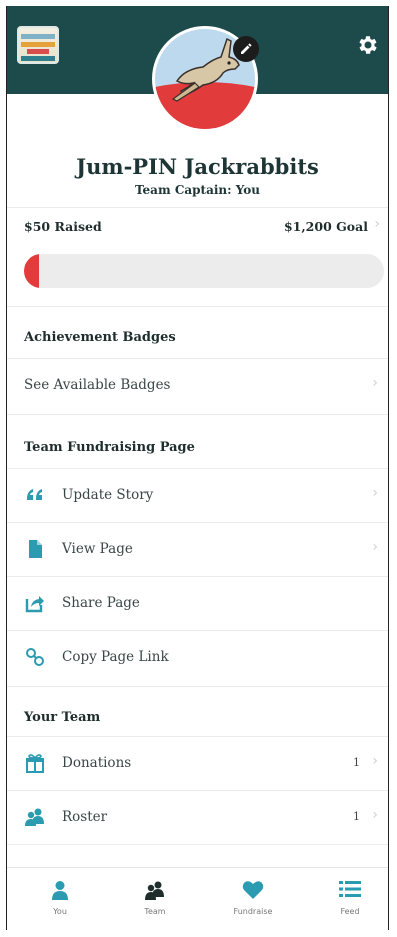 The height and width of the screenshot is (937, 397). What do you see at coordinates (197, 550) in the screenshot?
I see `view-page-row: View Page ›` at bounding box center [197, 550].